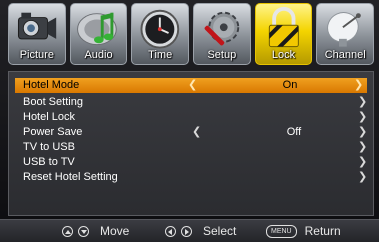 This screenshot has width=379, height=242. I want to click on menu-row-label: Hotel Lock, so click(49, 117).